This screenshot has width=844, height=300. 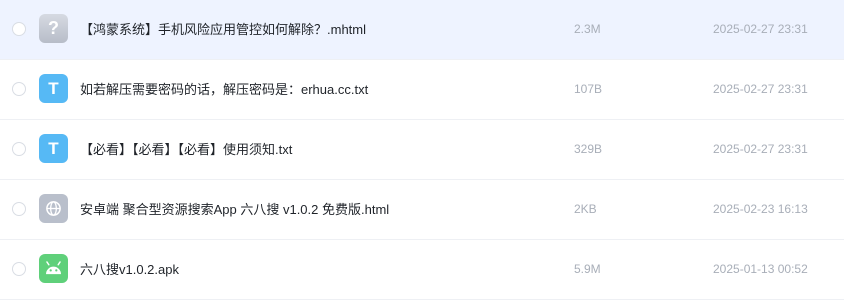 I want to click on file-size: 2KB, so click(x=585, y=209).